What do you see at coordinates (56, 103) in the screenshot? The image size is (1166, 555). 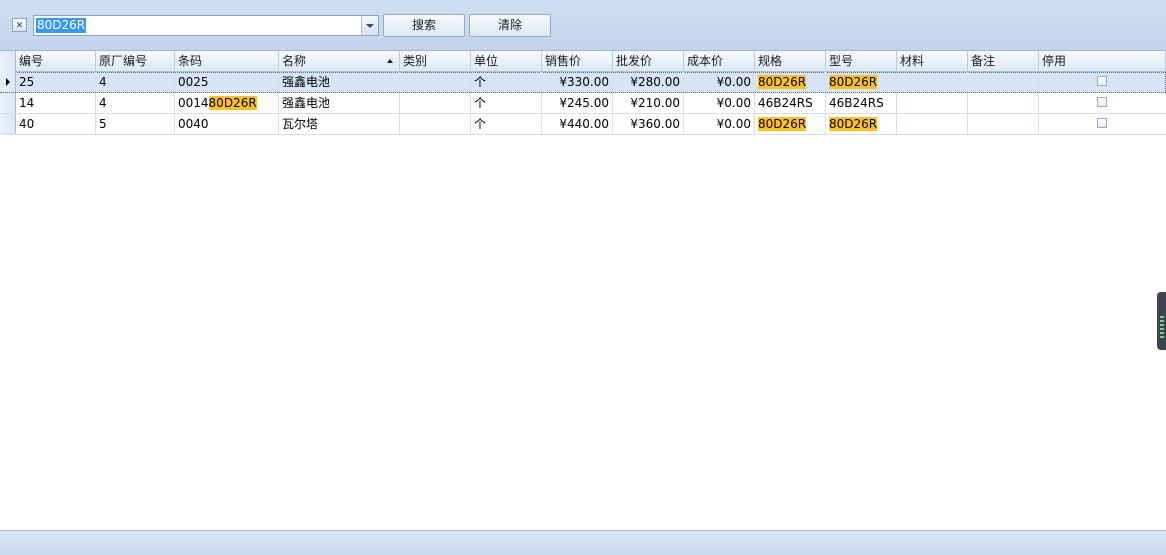 I see `cell-id: 14` at bounding box center [56, 103].